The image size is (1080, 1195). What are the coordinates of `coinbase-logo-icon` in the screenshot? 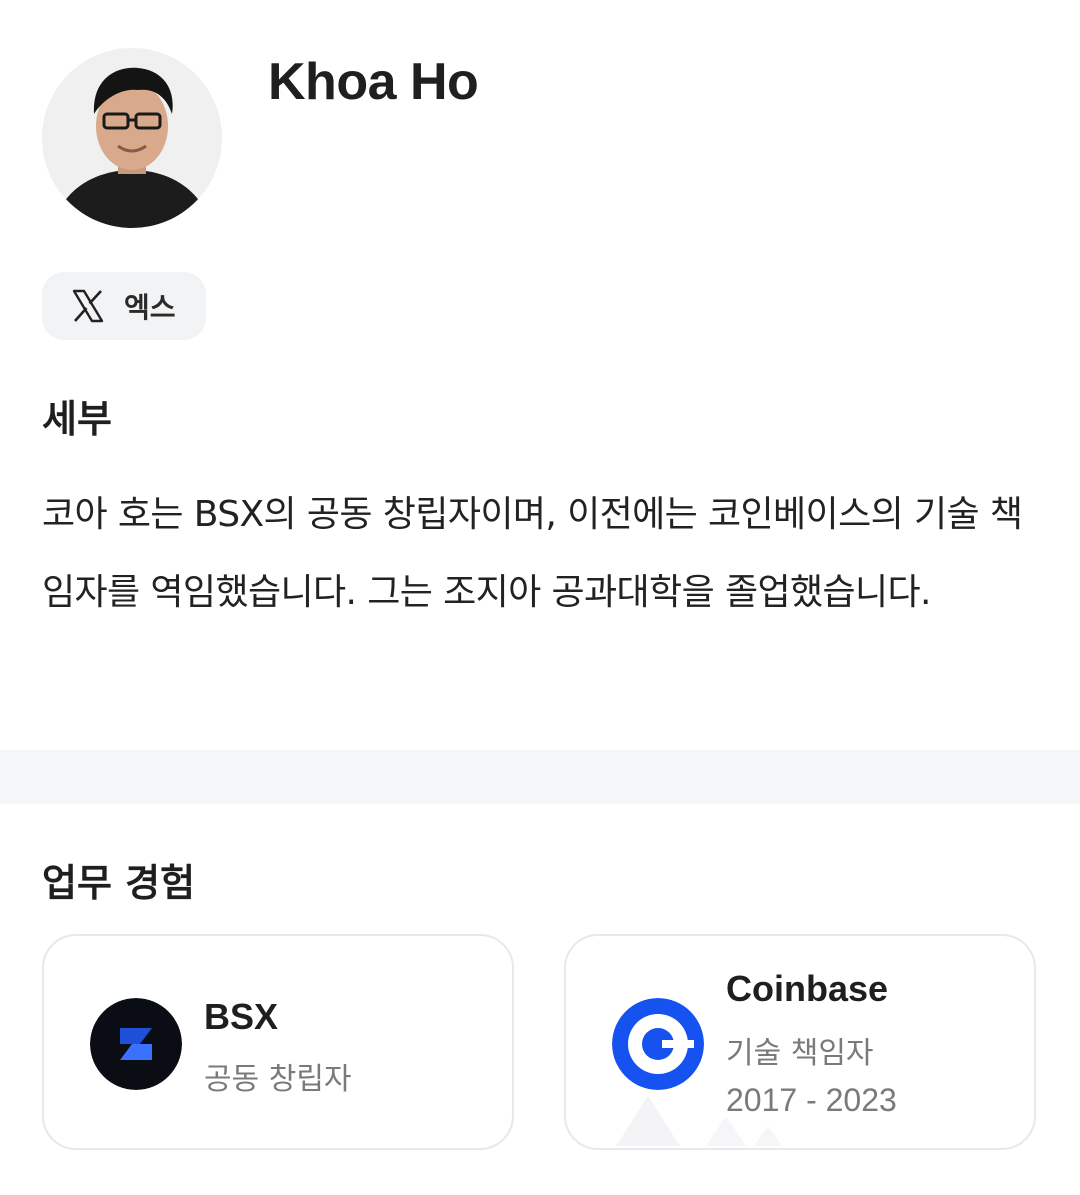 It's located at (658, 1044).